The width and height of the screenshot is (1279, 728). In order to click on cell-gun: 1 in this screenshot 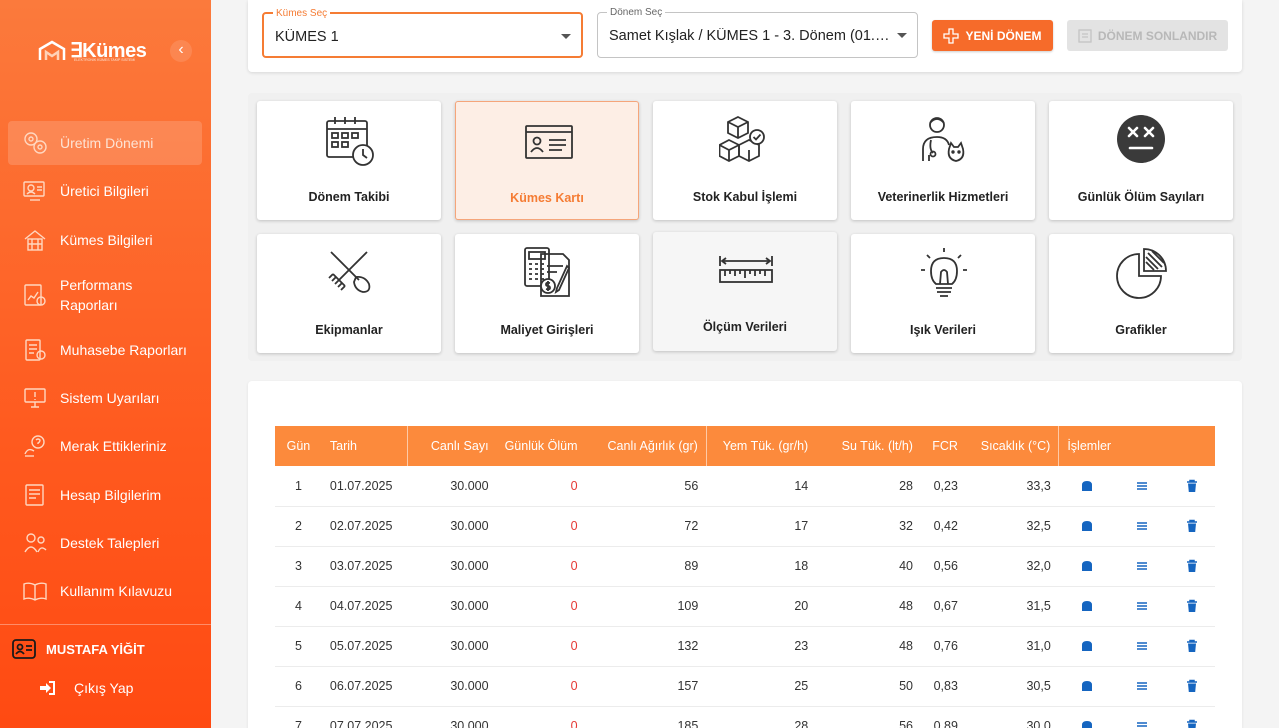, I will do `click(298, 486)`.